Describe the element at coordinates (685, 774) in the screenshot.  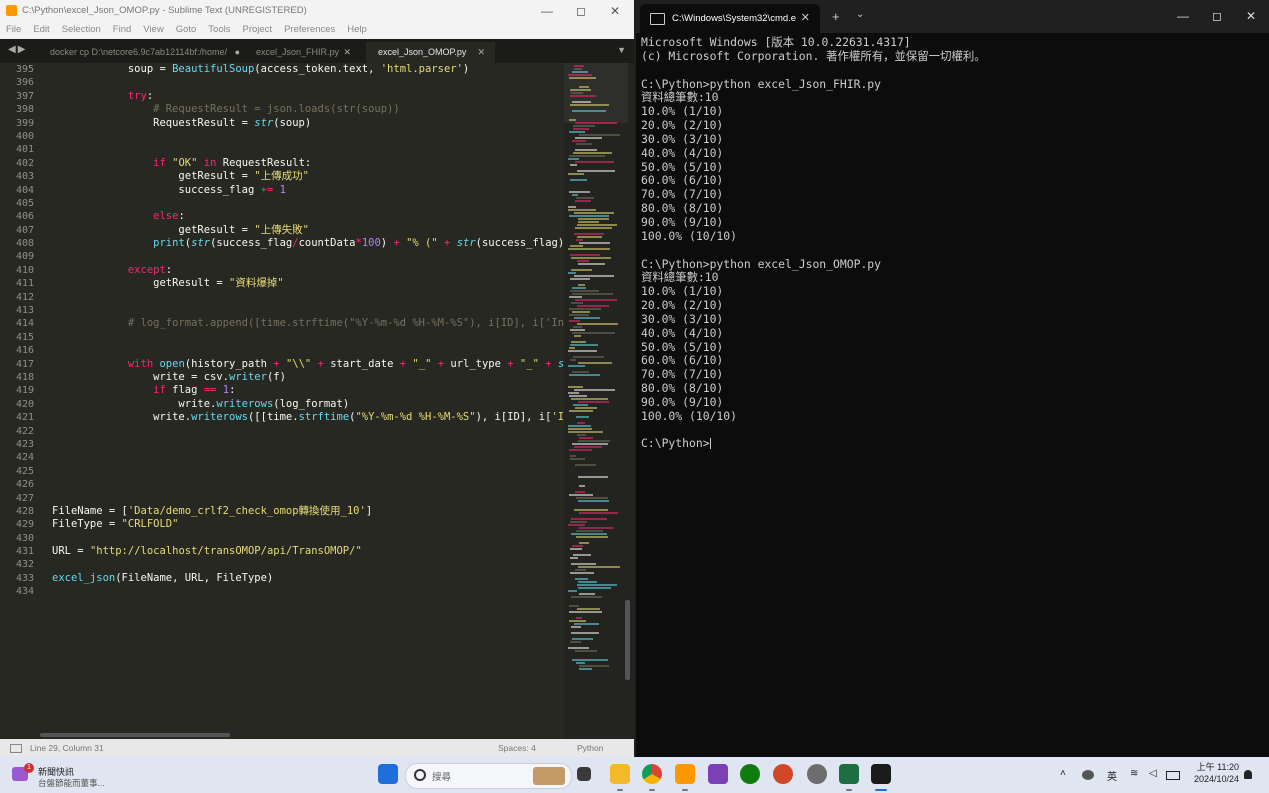
I see `sublime-text-icon` at that location.